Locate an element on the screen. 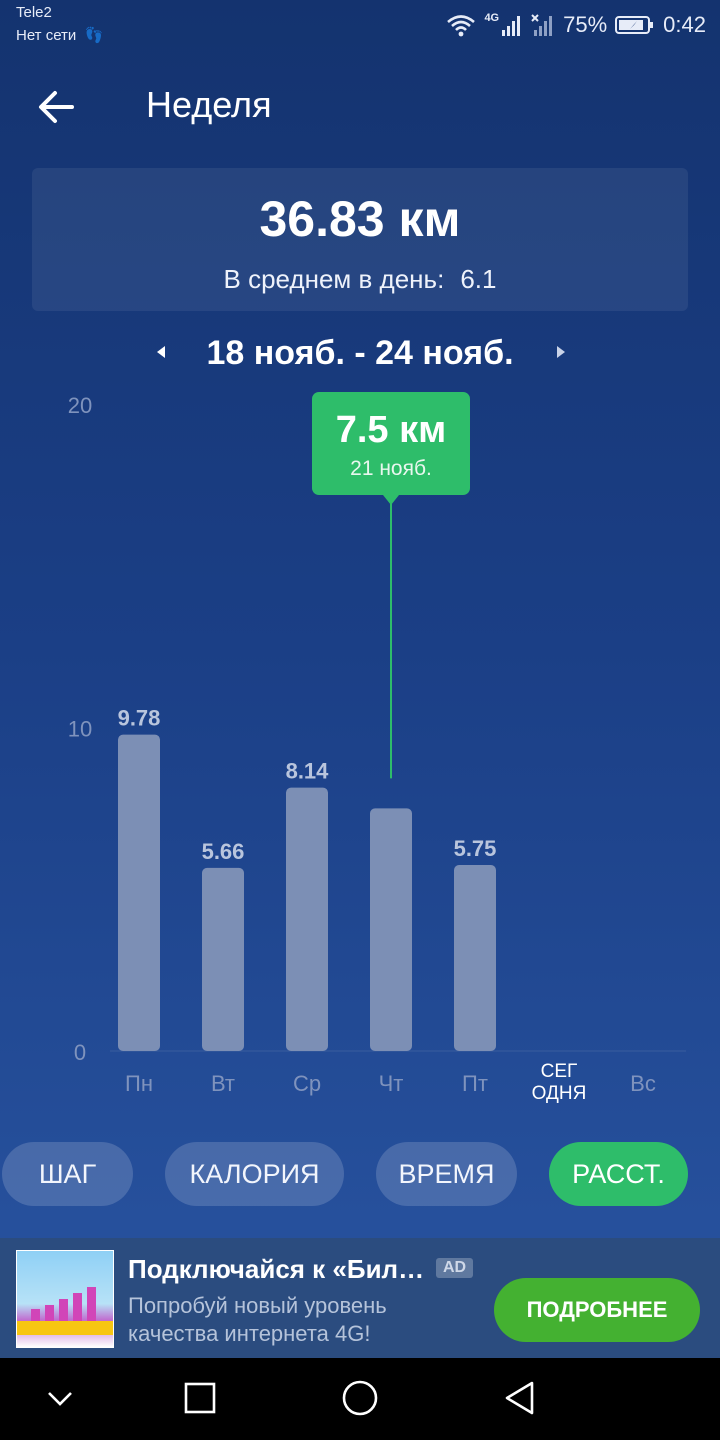  total-distance: 36.83 км is located at coordinates (360, 219).